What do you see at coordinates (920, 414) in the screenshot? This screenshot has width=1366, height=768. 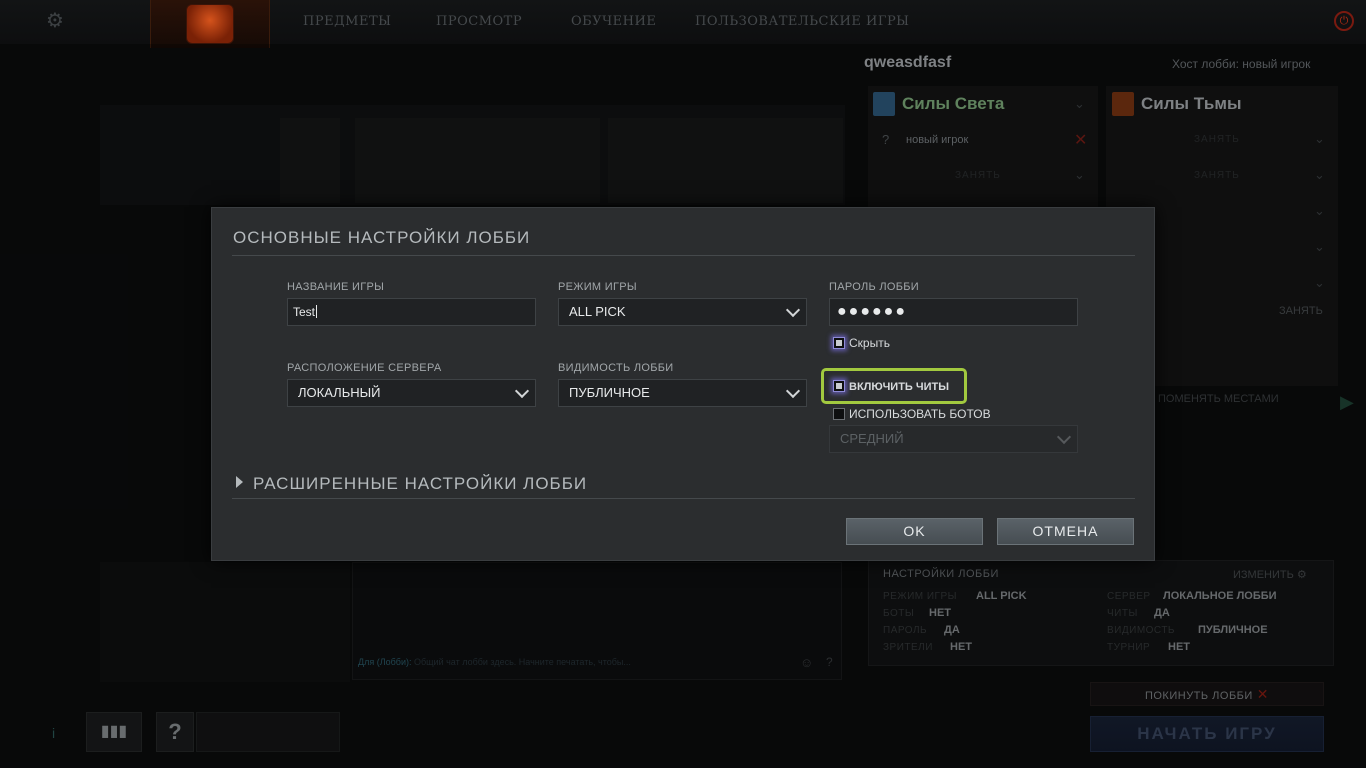 I see `use-bots-label: ИСПОЛЬЗОВАТЬ БОТОВ` at bounding box center [920, 414].